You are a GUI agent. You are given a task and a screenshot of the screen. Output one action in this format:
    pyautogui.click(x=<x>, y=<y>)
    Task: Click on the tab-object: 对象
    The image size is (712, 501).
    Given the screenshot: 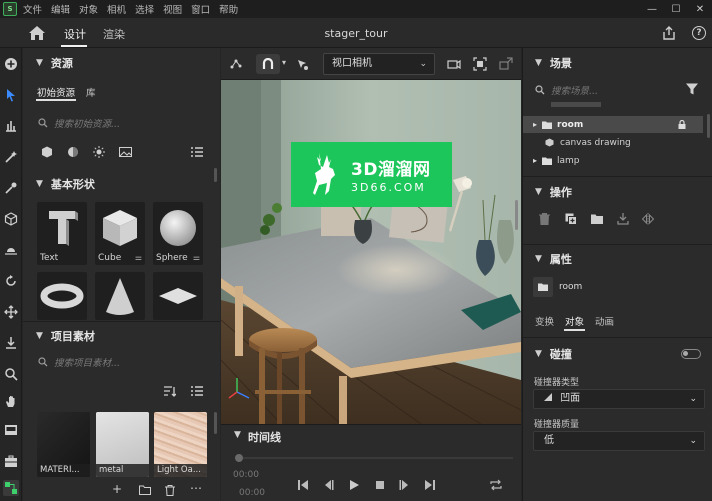 What is the action you would take?
    pyautogui.click(x=574, y=321)
    